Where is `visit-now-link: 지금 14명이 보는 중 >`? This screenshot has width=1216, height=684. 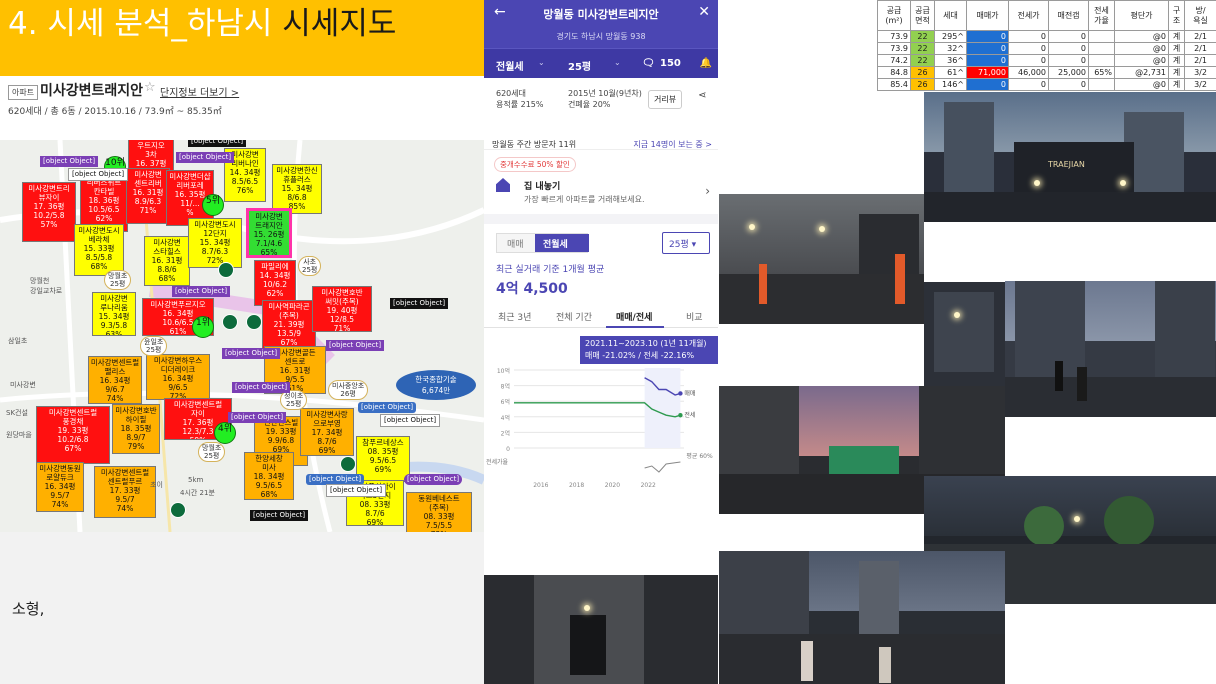
visit-now-link: 지금 14명이 보는 중 > is located at coordinates (672, 144).